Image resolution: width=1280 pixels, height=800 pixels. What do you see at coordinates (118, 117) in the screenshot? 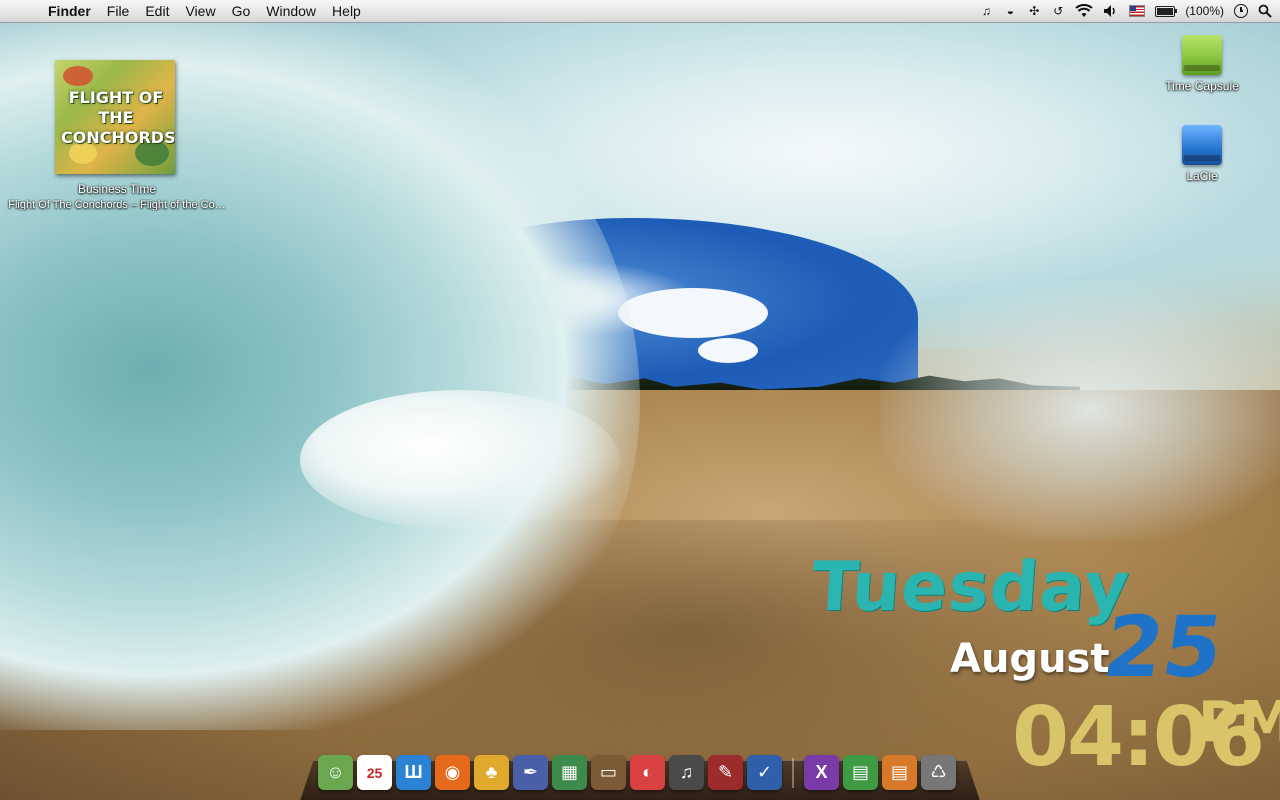
I see `album-cover-title: FLIGHT OF THE CONCHORDS` at bounding box center [118, 117].